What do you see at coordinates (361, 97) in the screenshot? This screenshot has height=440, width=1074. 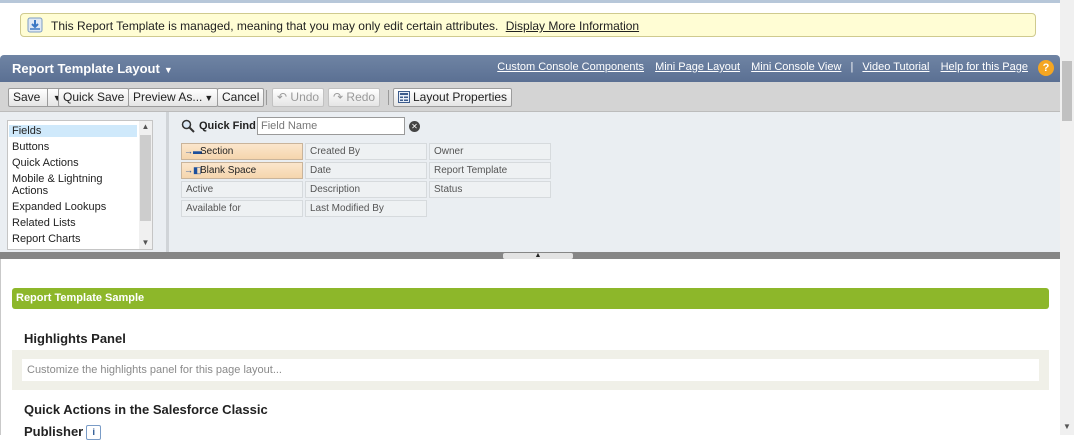 I see `redo-label: Redo` at bounding box center [361, 97].